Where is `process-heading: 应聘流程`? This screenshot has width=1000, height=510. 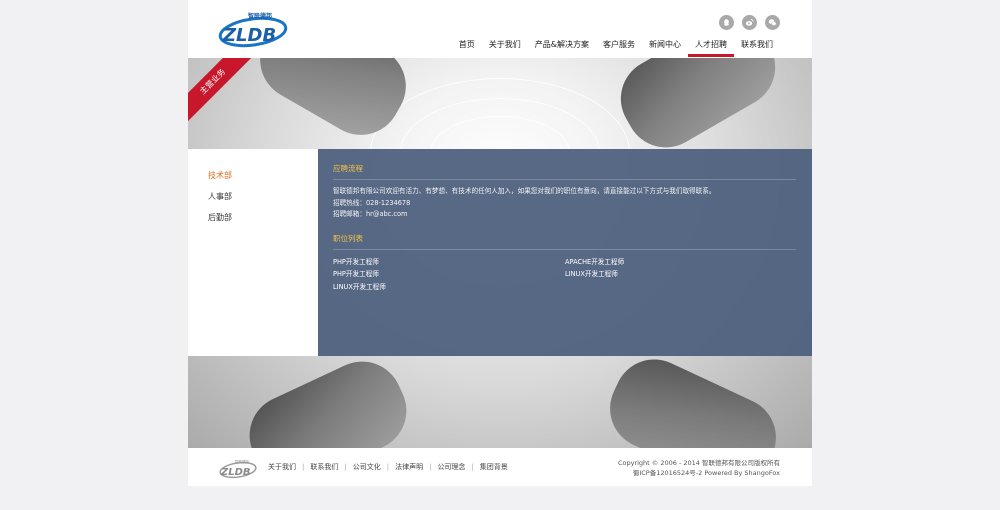 process-heading: 应聘流程 is located at coordinates (564, 171).